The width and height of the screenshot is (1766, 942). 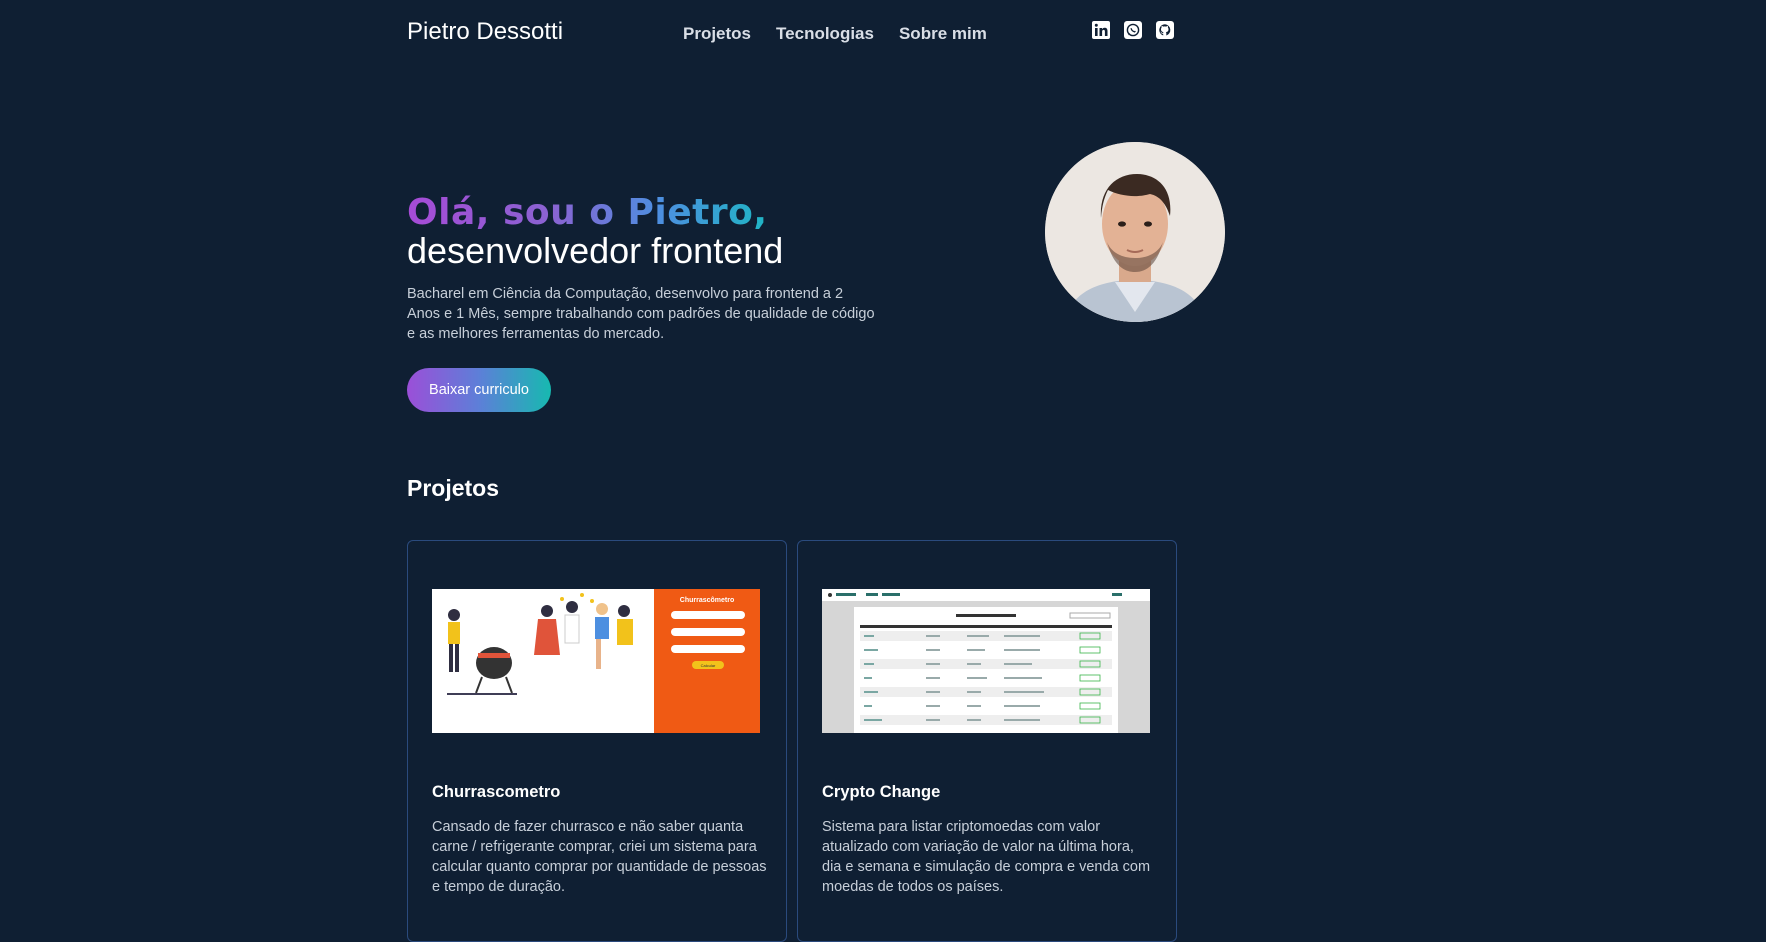 What do you see at coordinates (717, 34) in the screenshot?
I see `nav-projetos: Projetos` at bounding box center [717, 34].